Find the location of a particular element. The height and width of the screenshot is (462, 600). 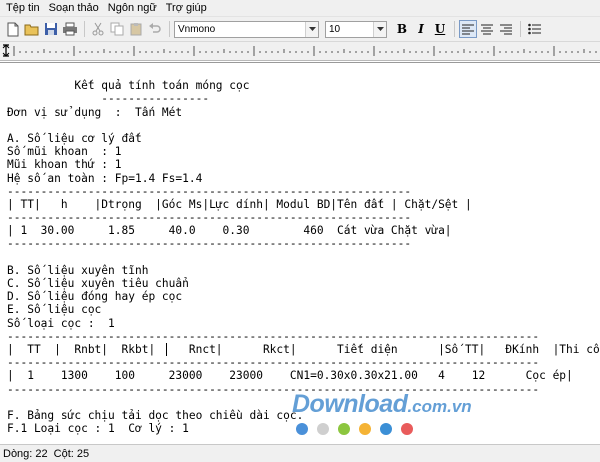

editor-line: Đơn vị sử dụng : Tấn Mét is located at coordinates (303, 112).